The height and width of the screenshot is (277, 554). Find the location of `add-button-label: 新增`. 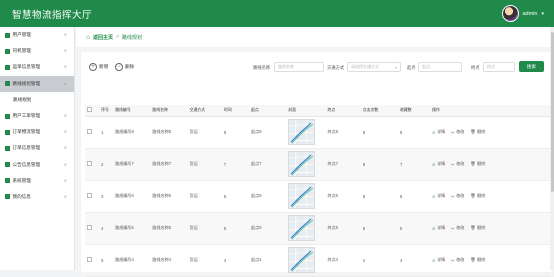

add-button-label: 新增 is located at coordinates (104, 66).